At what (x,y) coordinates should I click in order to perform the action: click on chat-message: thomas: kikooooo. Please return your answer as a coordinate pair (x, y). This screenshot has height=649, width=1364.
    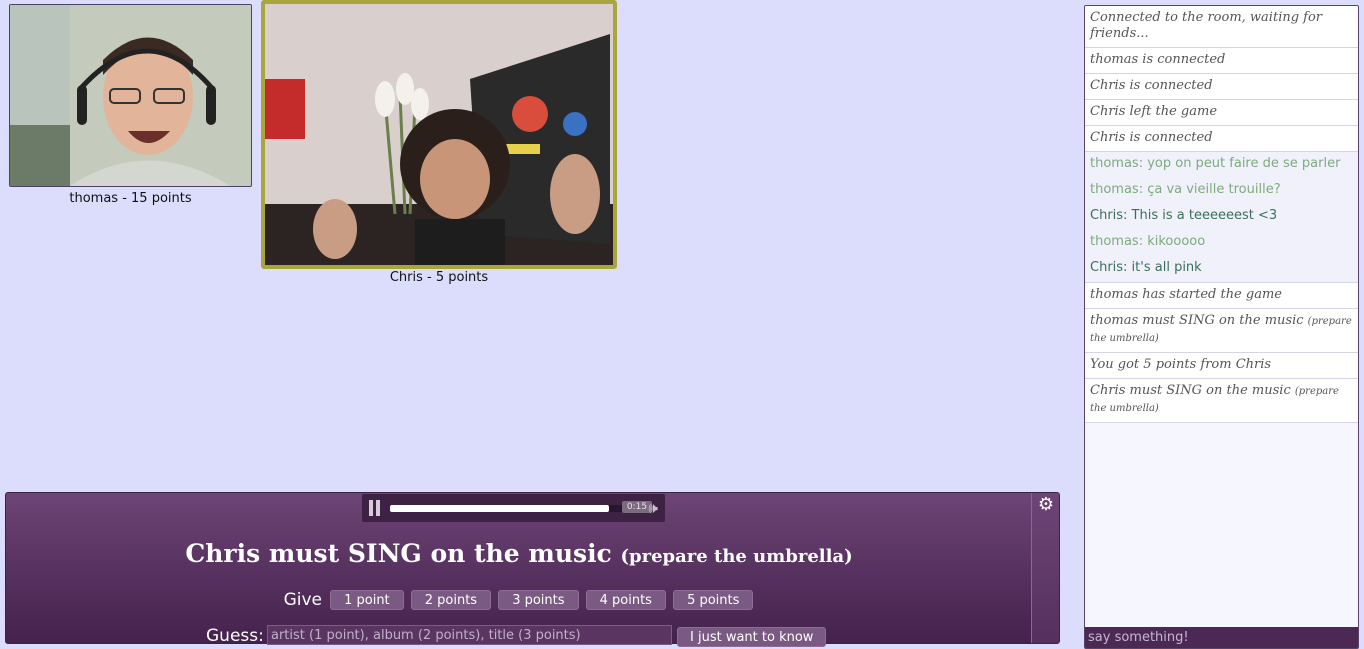
    Looking at the image, I should click on (1221, 243).